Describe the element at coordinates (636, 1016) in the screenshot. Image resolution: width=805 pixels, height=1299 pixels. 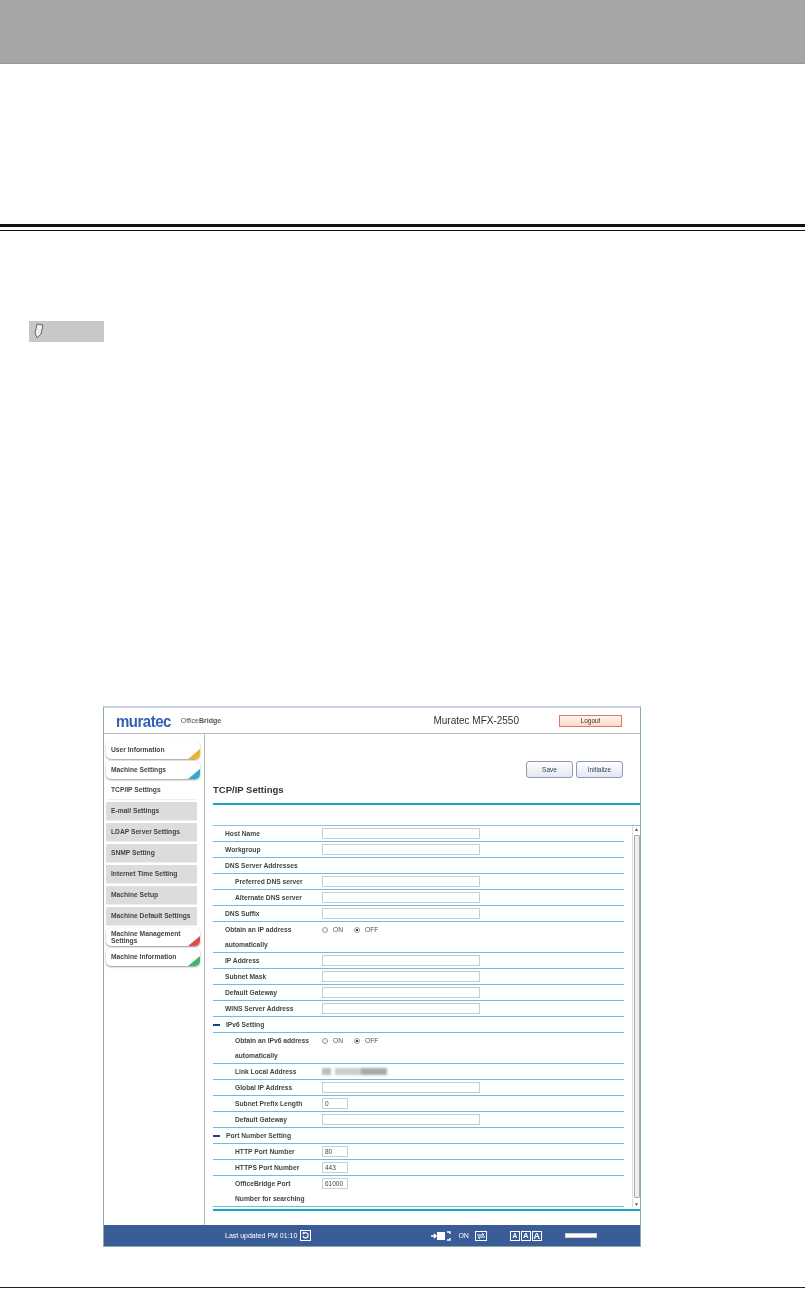
I see `scrollbar-thumb` at that location.